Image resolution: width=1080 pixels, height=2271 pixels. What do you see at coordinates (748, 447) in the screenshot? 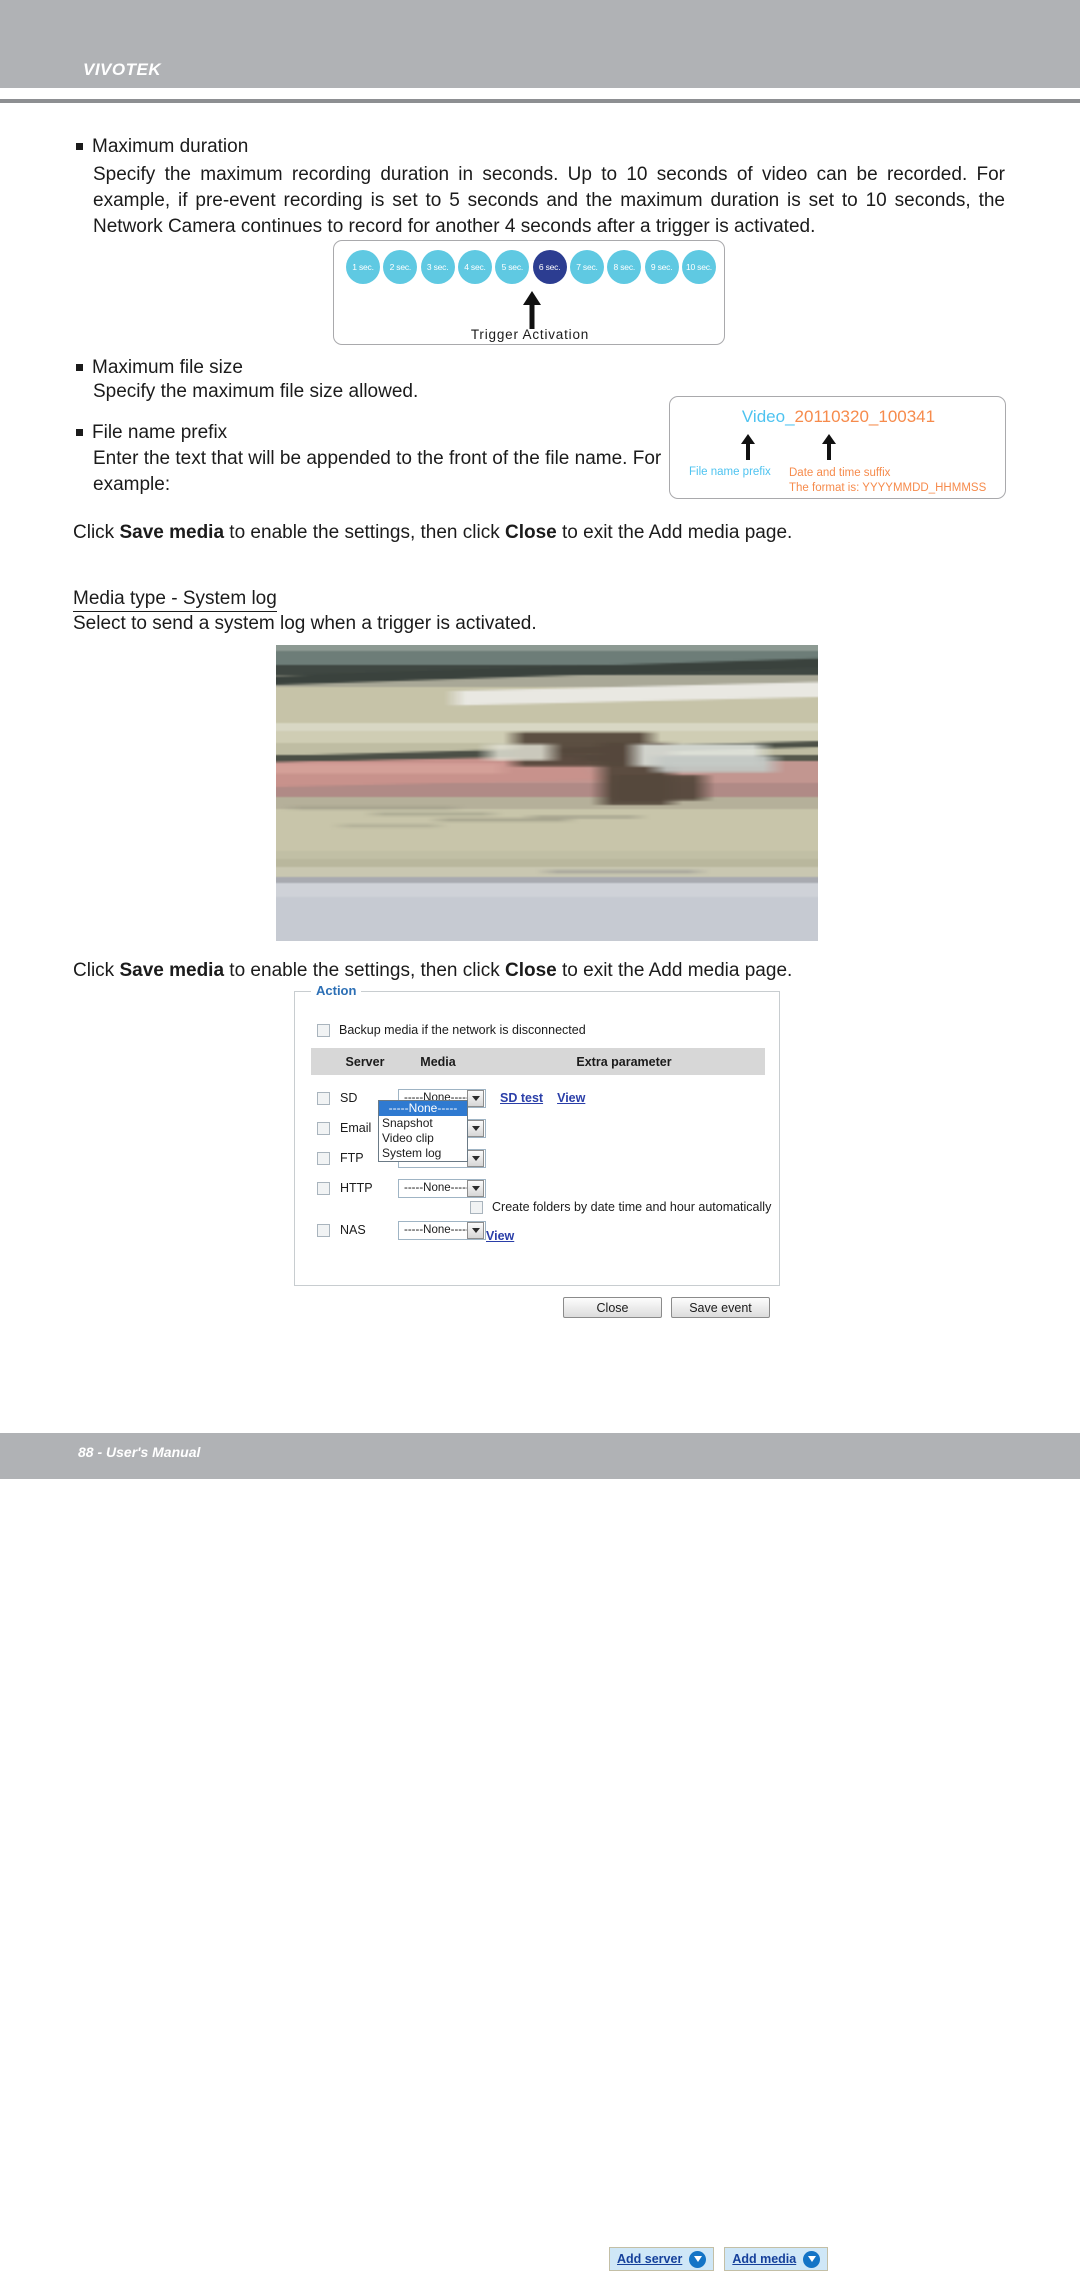
I see `prefix-up-arrow-icon` at bounding box center [748, 447].